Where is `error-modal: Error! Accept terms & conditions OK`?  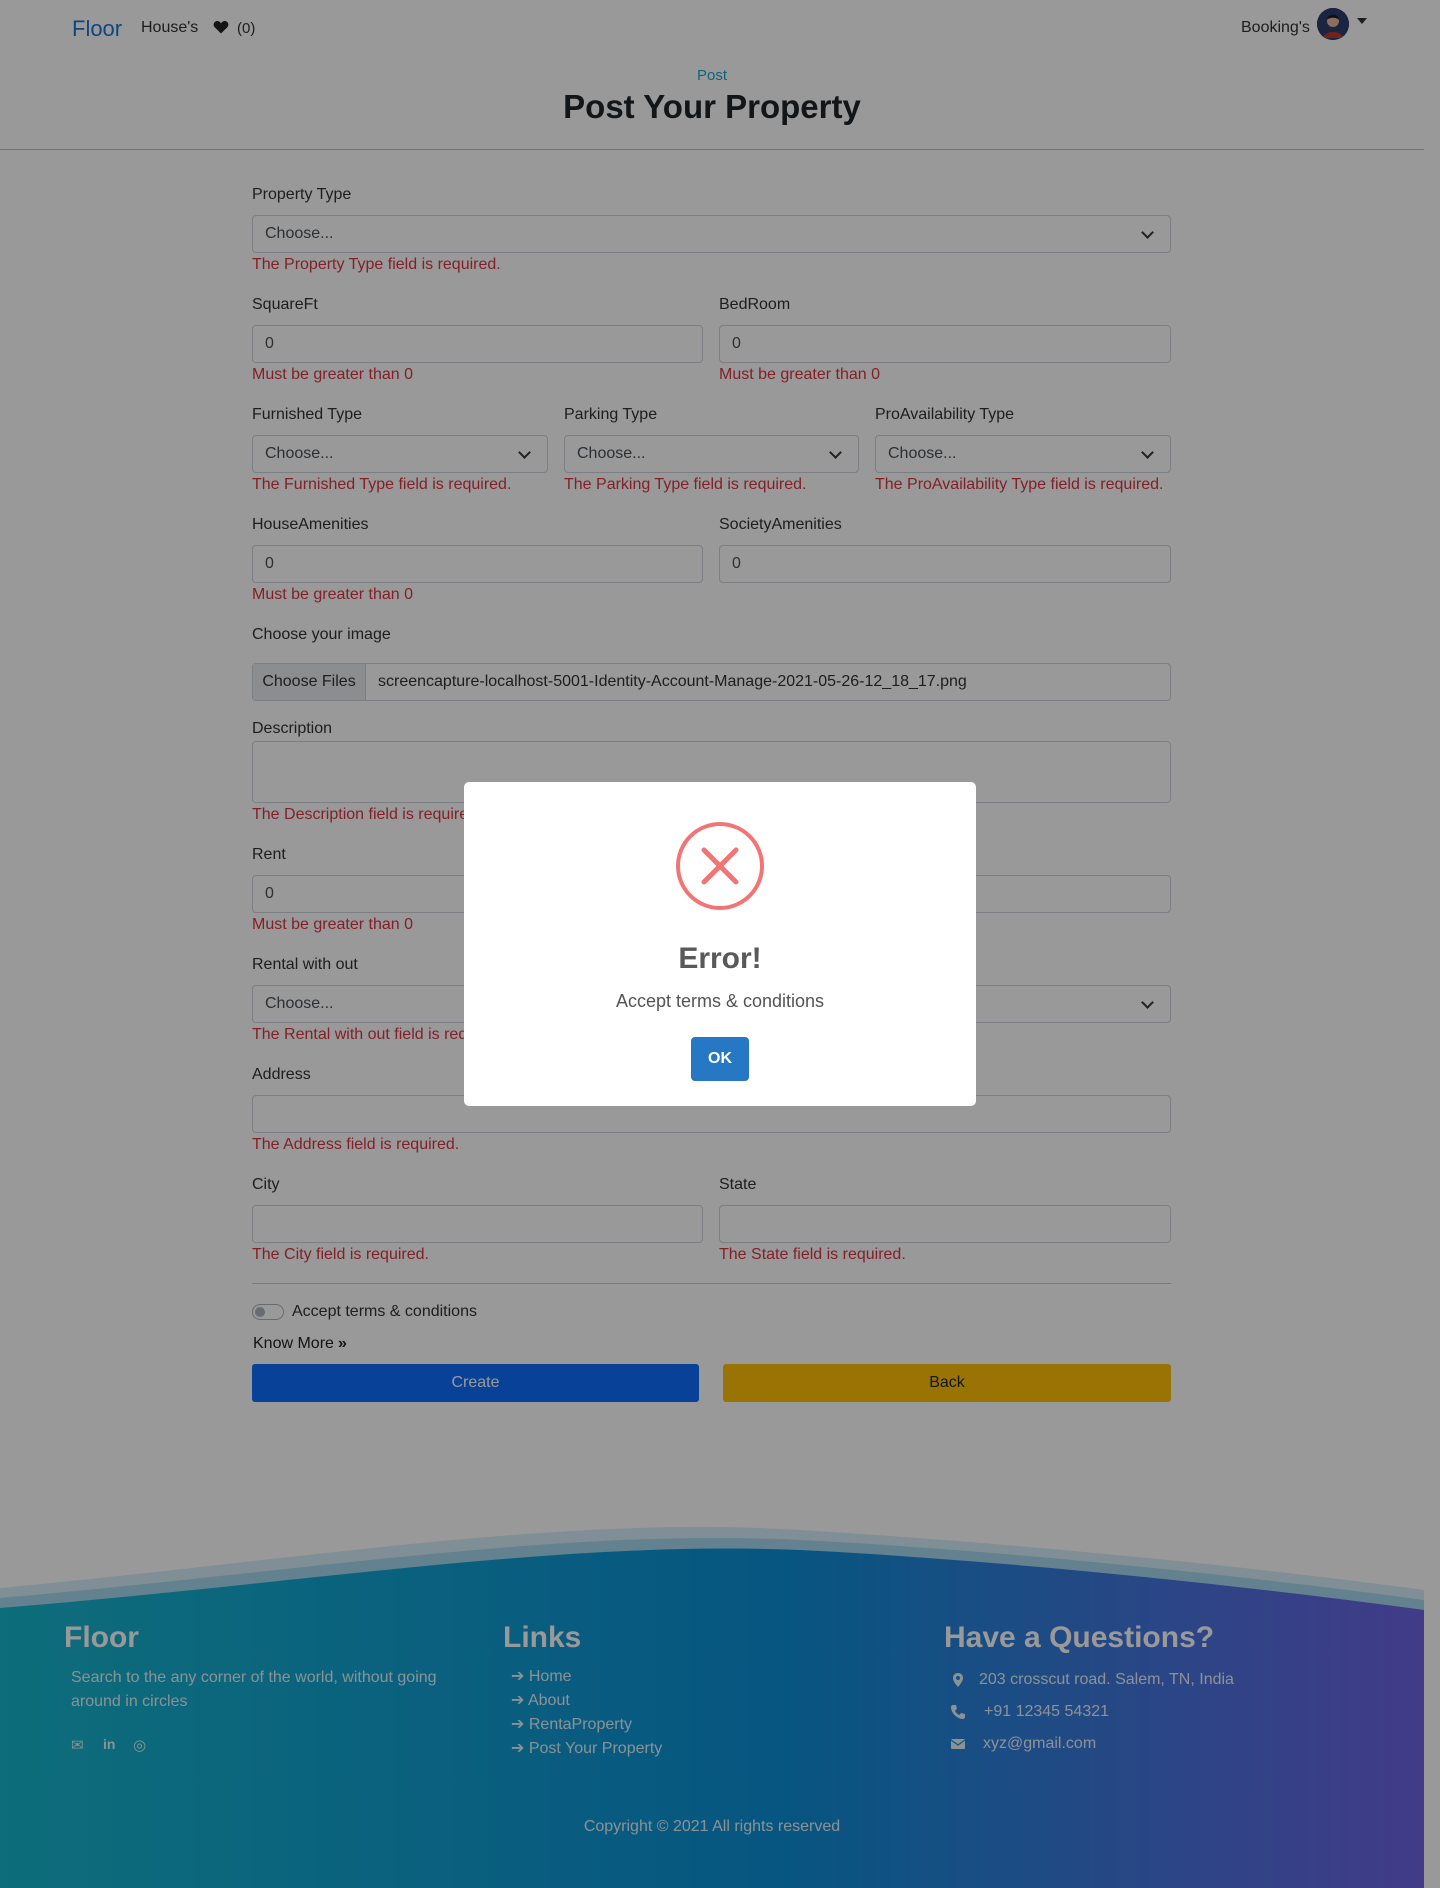
error-modal: Error! Accept terms & conditions OK is located at coordinates (720, 944).